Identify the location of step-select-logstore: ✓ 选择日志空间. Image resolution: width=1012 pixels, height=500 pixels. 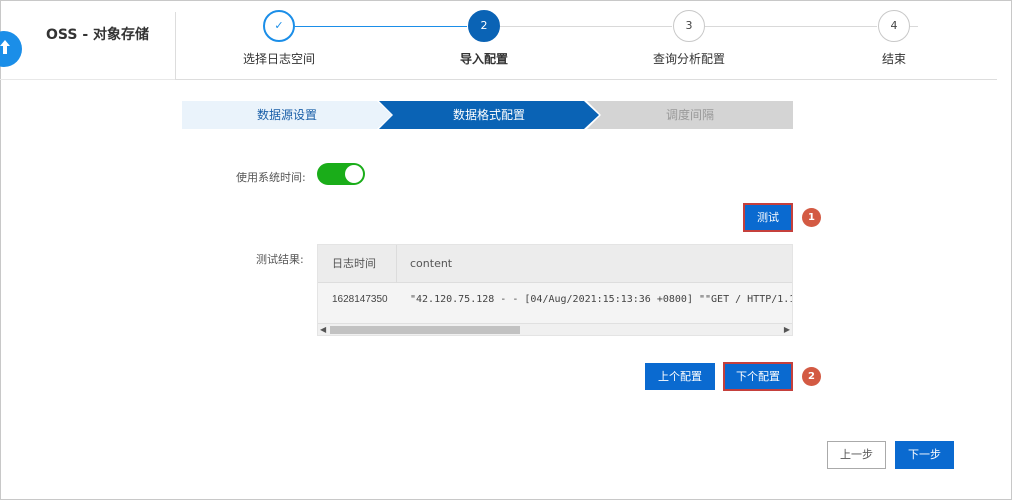
(279, 38).